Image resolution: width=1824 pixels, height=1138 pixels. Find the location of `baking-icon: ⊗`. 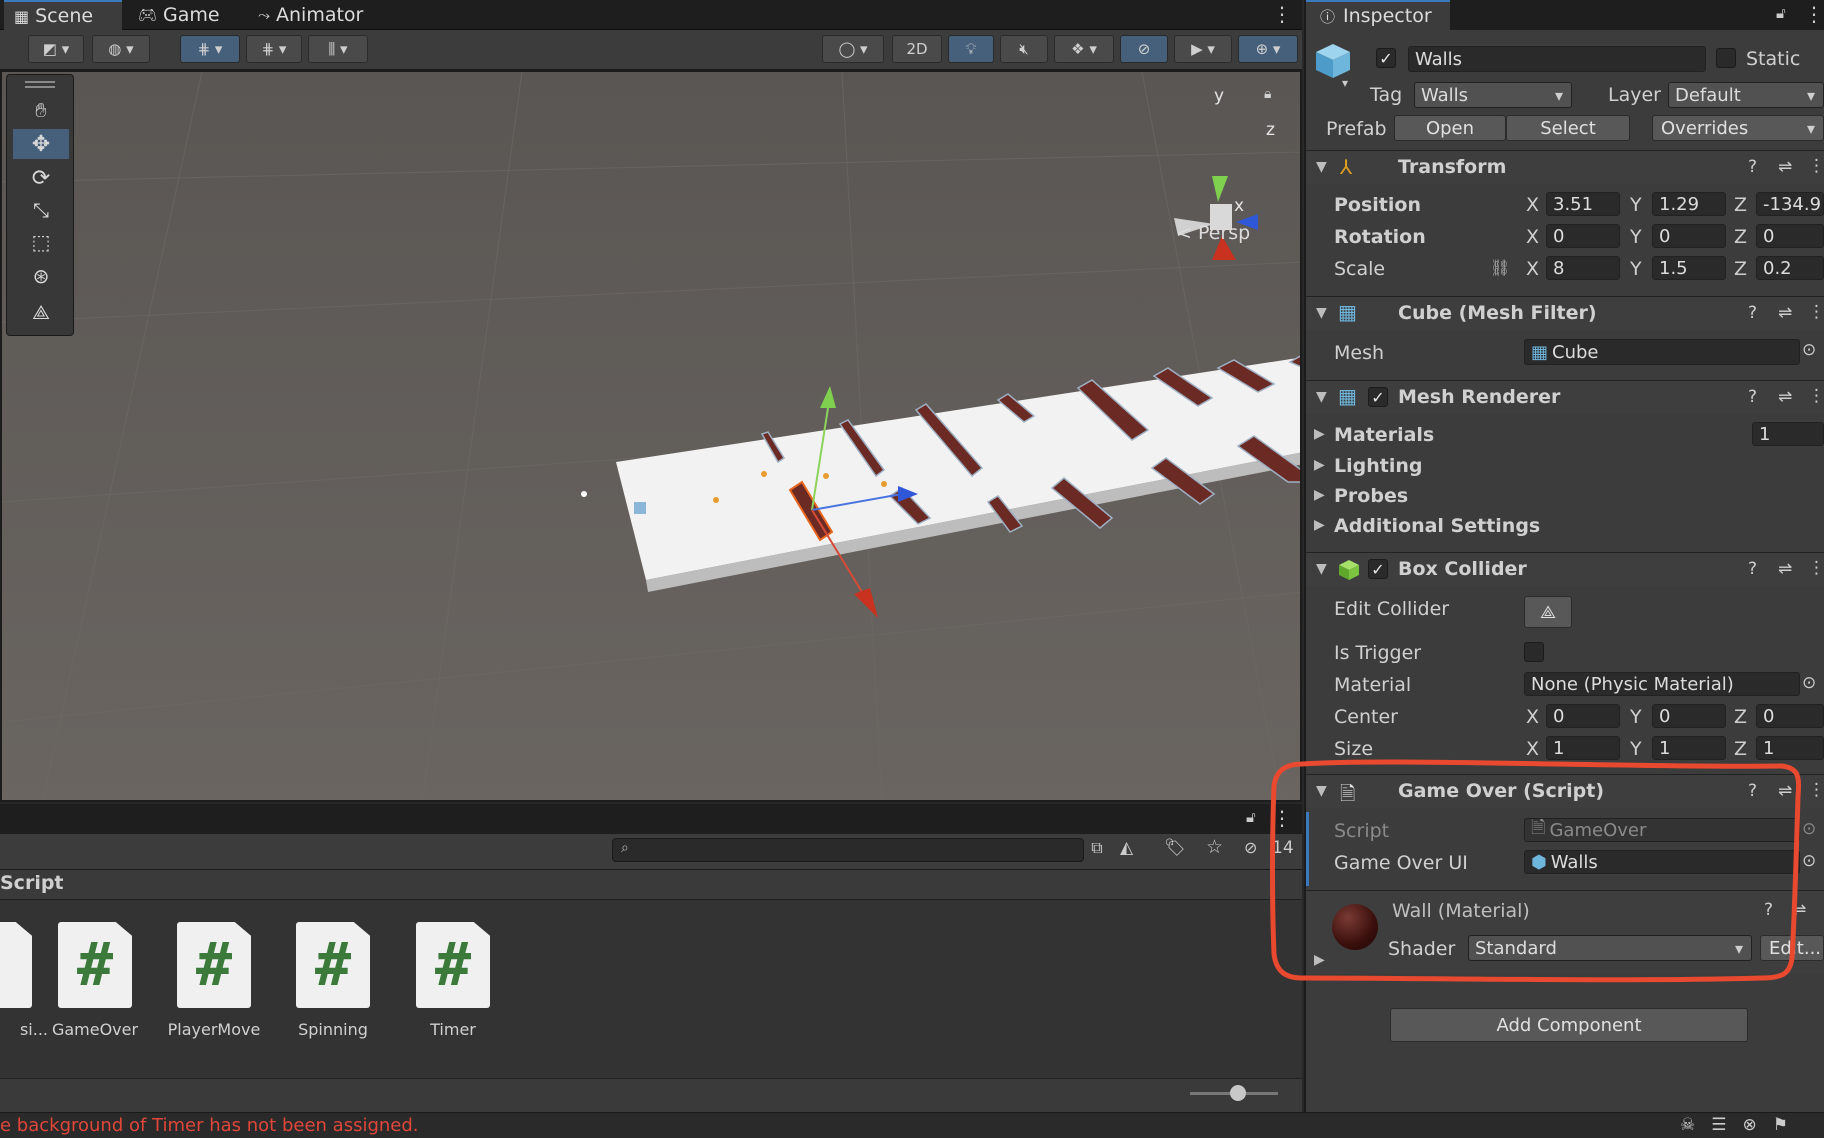

baking-icon: ⊗ is located at coordinates (1758, 1125).